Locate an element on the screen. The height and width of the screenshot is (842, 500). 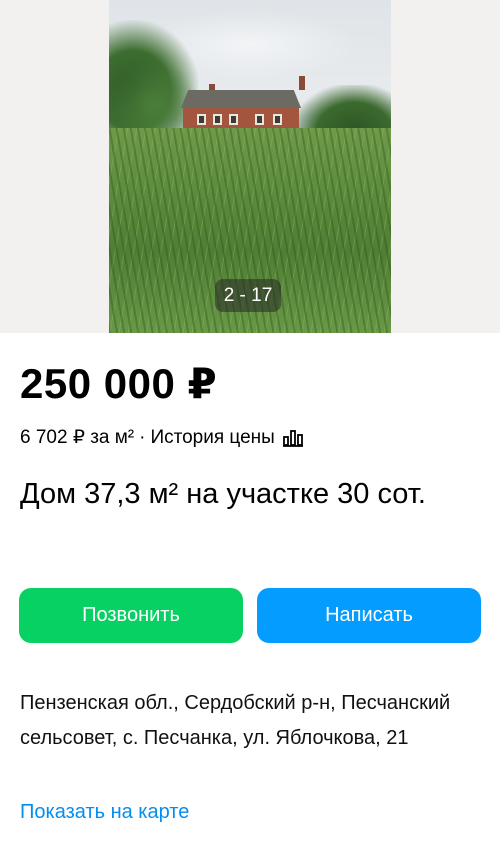
photo-counter: 2 - 17 is located at coordinates (248, 295).